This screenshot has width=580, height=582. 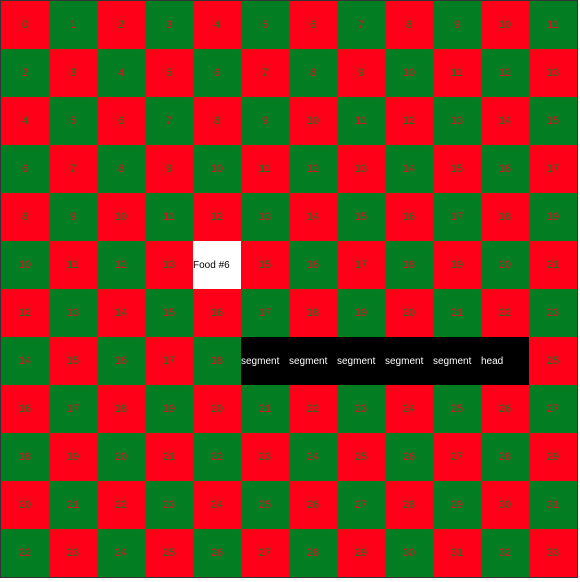 What do you see at coordinates (25, 121) in the screenshot?
I see `grid-cell: 4` at bounding box center [25, 121].